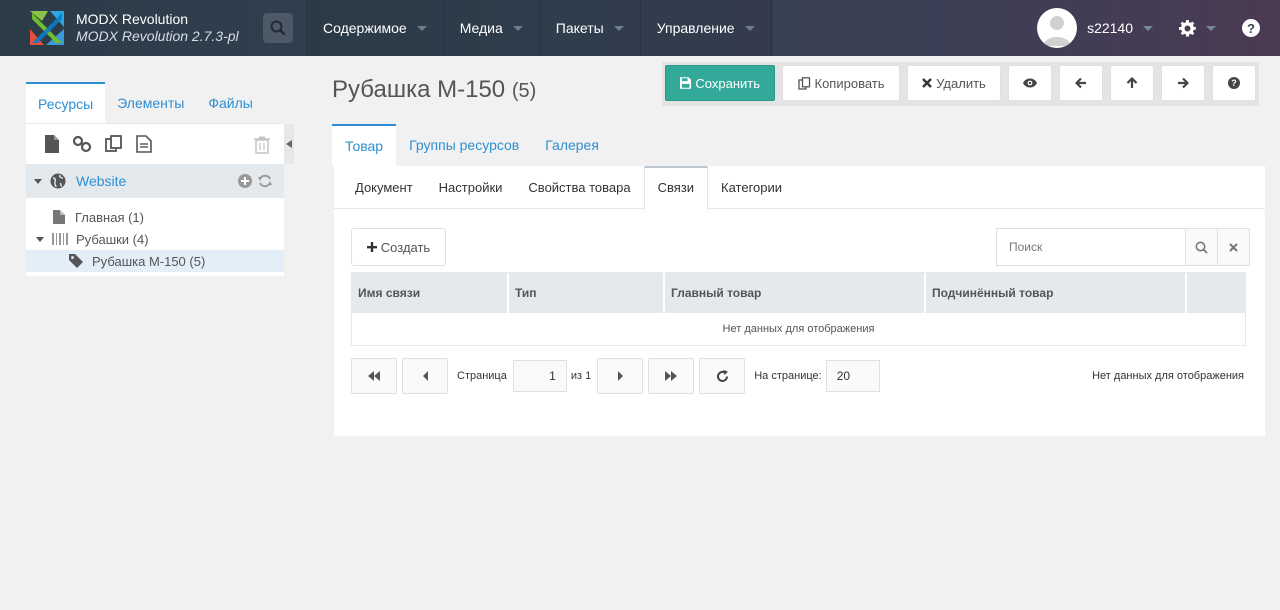 The image size is (1280, 610). I want to click on nav-manage: Управление, so click(705, 28).